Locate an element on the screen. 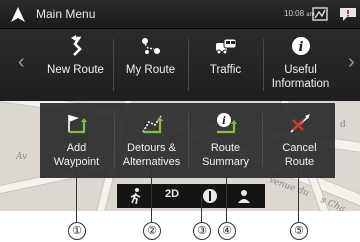 This screenshot has height=242, width=360. menu-item-useful-information: i Useful Information is located at coordinates (300, 65).